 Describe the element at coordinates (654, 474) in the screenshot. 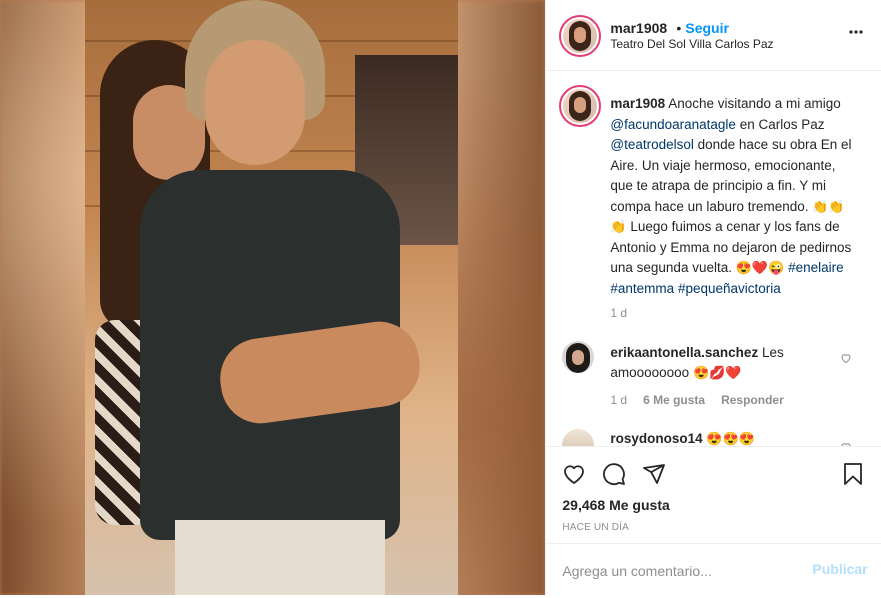

I see `share-icon` at that location.